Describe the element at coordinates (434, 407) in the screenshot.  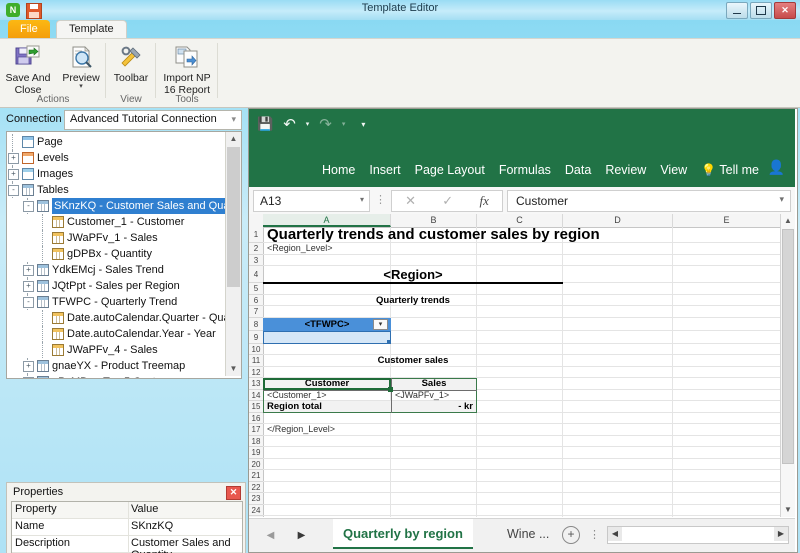
I see `cell-B15: - kr` at that location.